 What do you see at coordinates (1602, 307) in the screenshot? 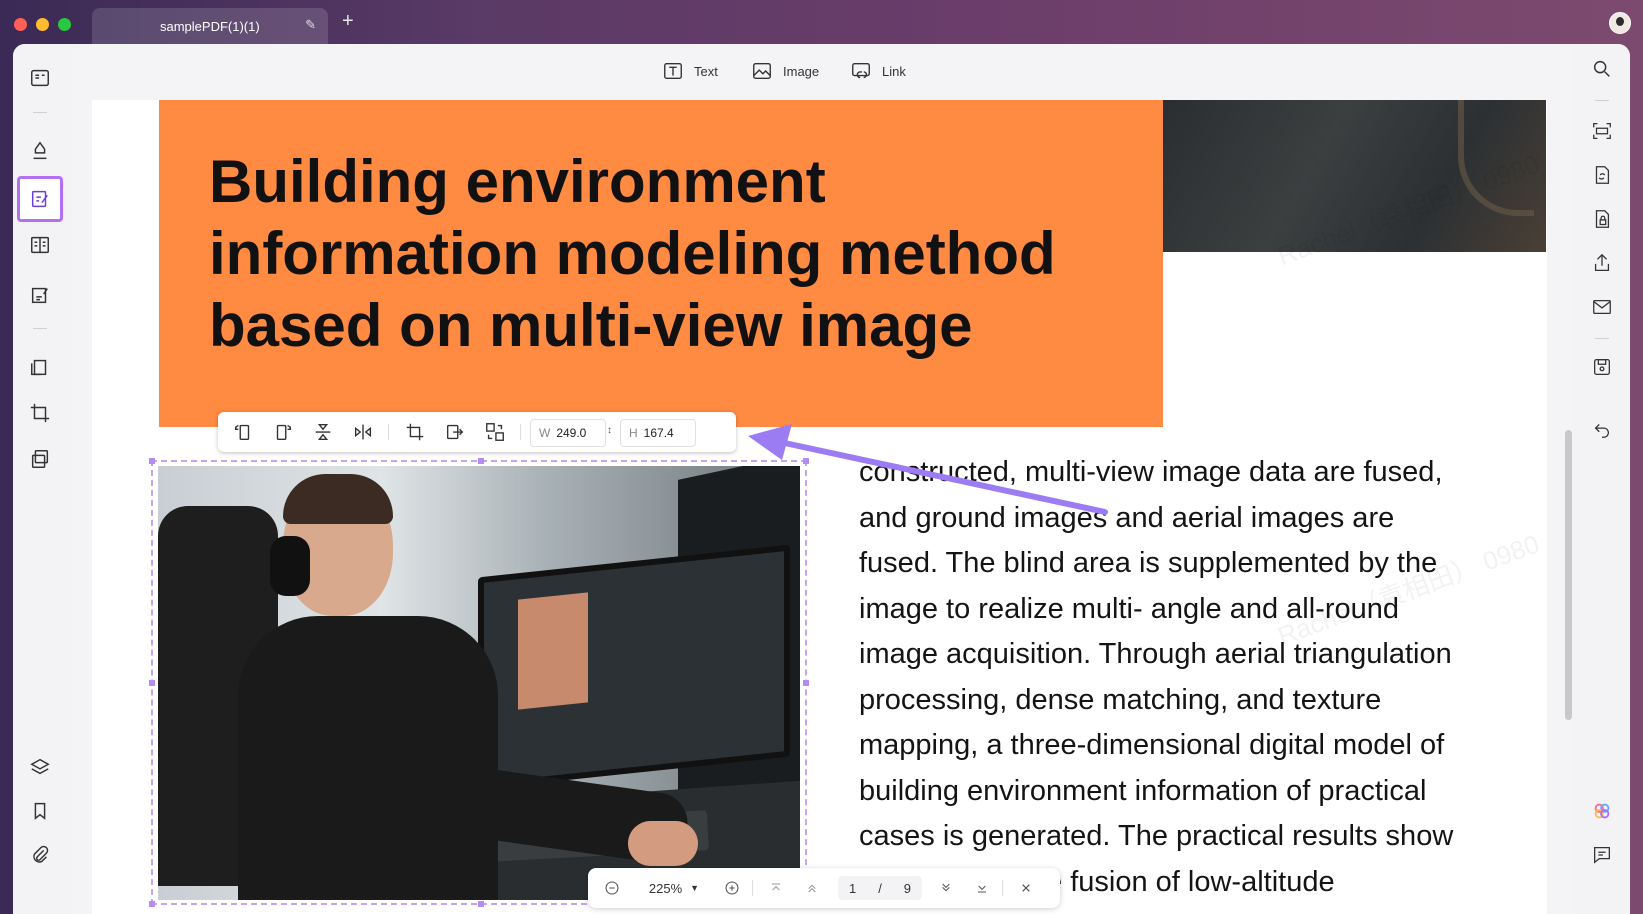
I see `email-icon` at bounding box center [1602, 307].